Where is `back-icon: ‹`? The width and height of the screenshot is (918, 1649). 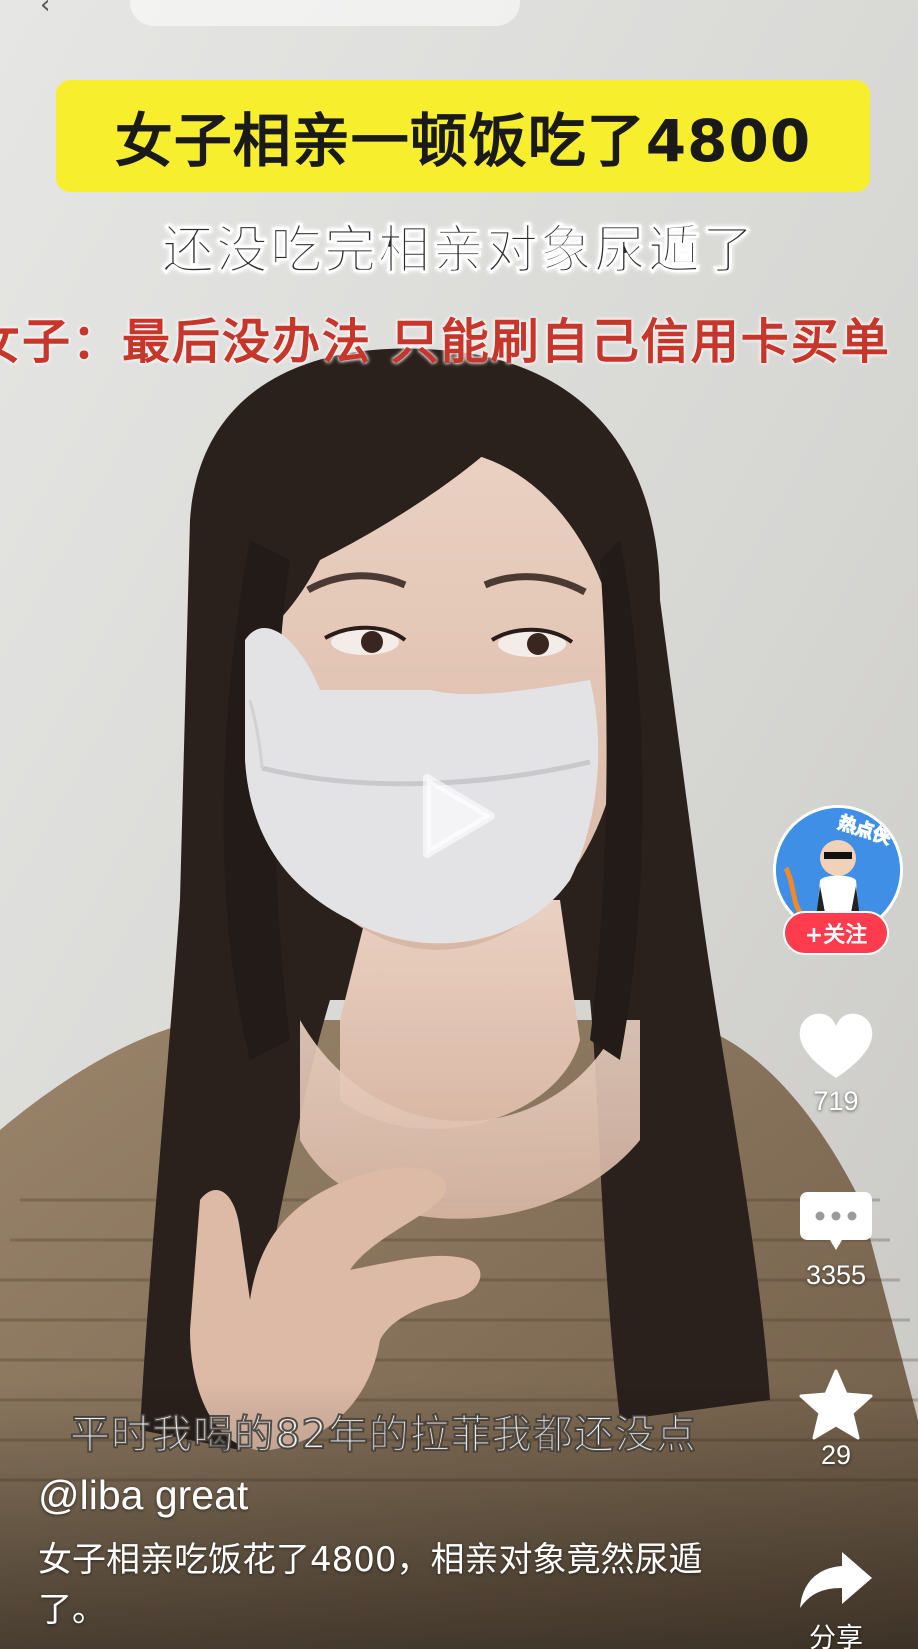
back-icon: ‹ is located at coordinates (45, 10).